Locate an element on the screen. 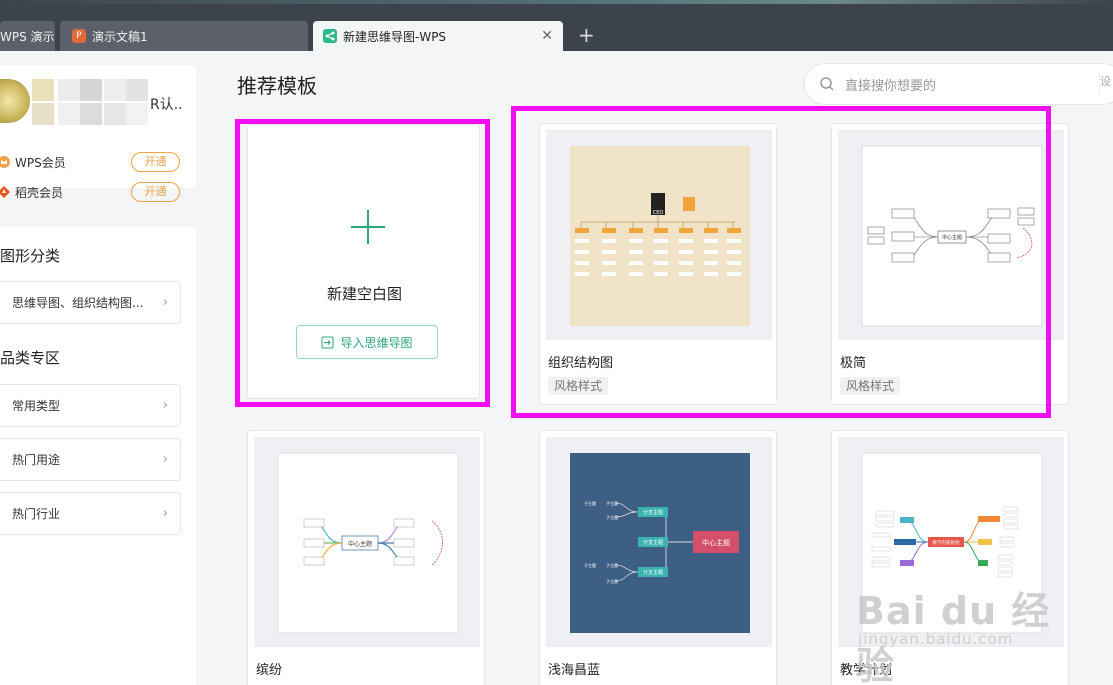 The image size is (1113, 685). import-mindmap-button: 导入思维导图 is located at coordinates (367, 342).